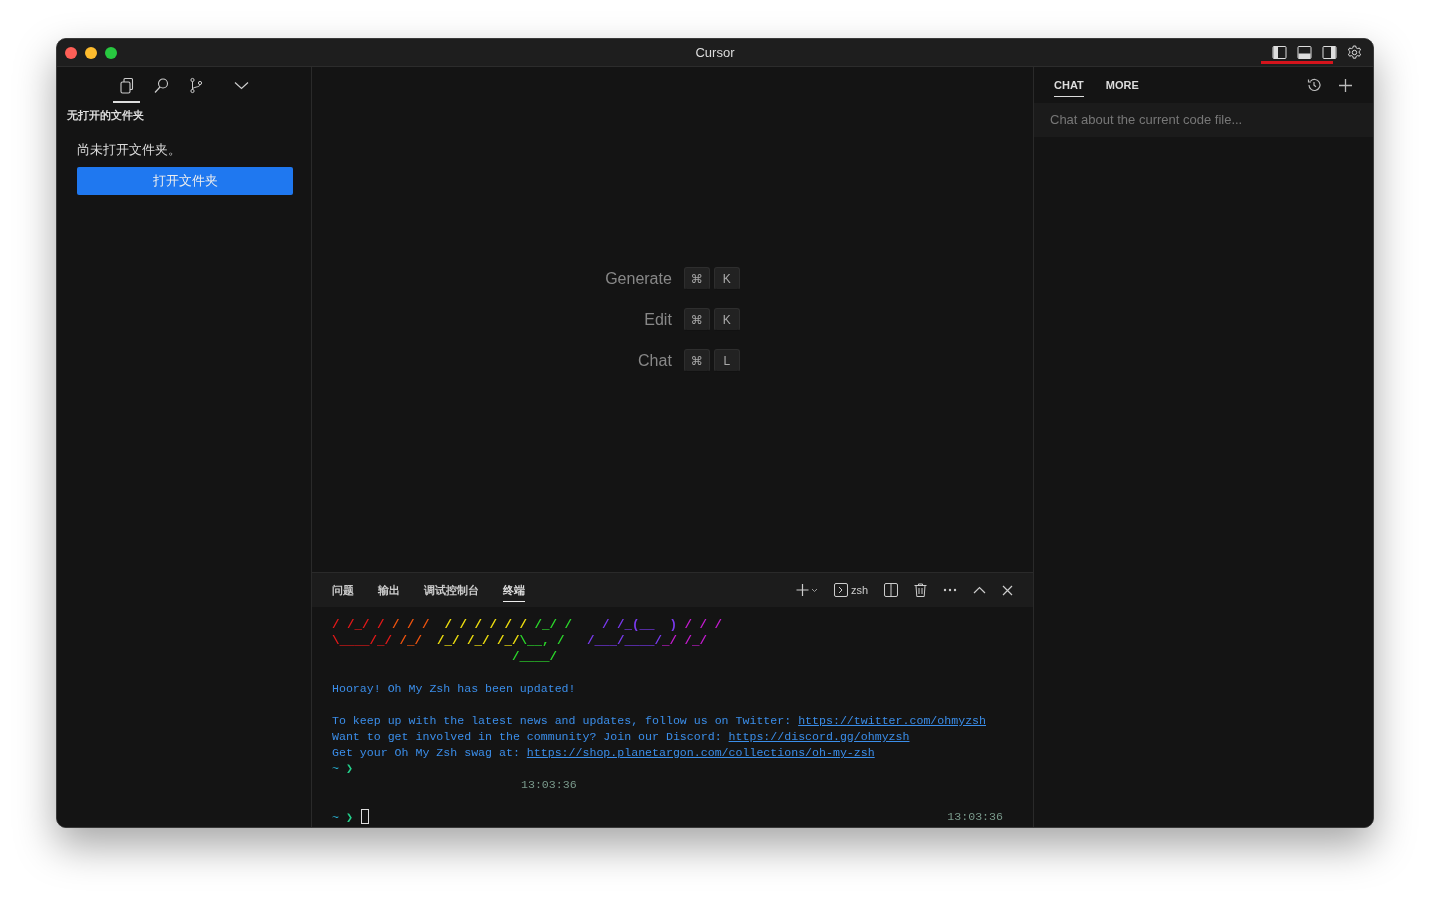  Describe the element at coordinates (700, 752) in the screenshot. I see `terminal-link: https://shop.planetargon.com/collections/oh-my-zsh` at that location.